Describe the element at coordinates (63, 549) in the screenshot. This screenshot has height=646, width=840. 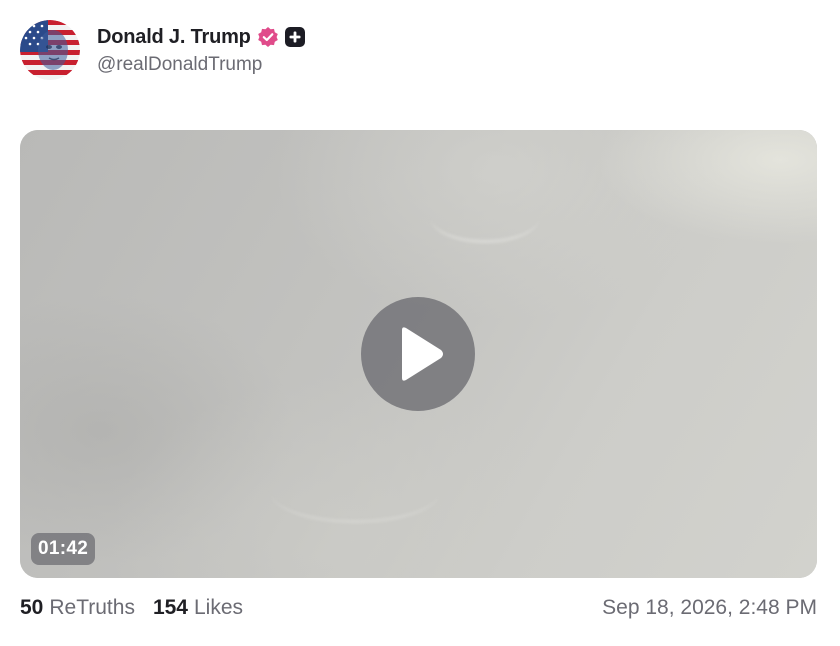
I see `video-duration: 01:42` at that location.